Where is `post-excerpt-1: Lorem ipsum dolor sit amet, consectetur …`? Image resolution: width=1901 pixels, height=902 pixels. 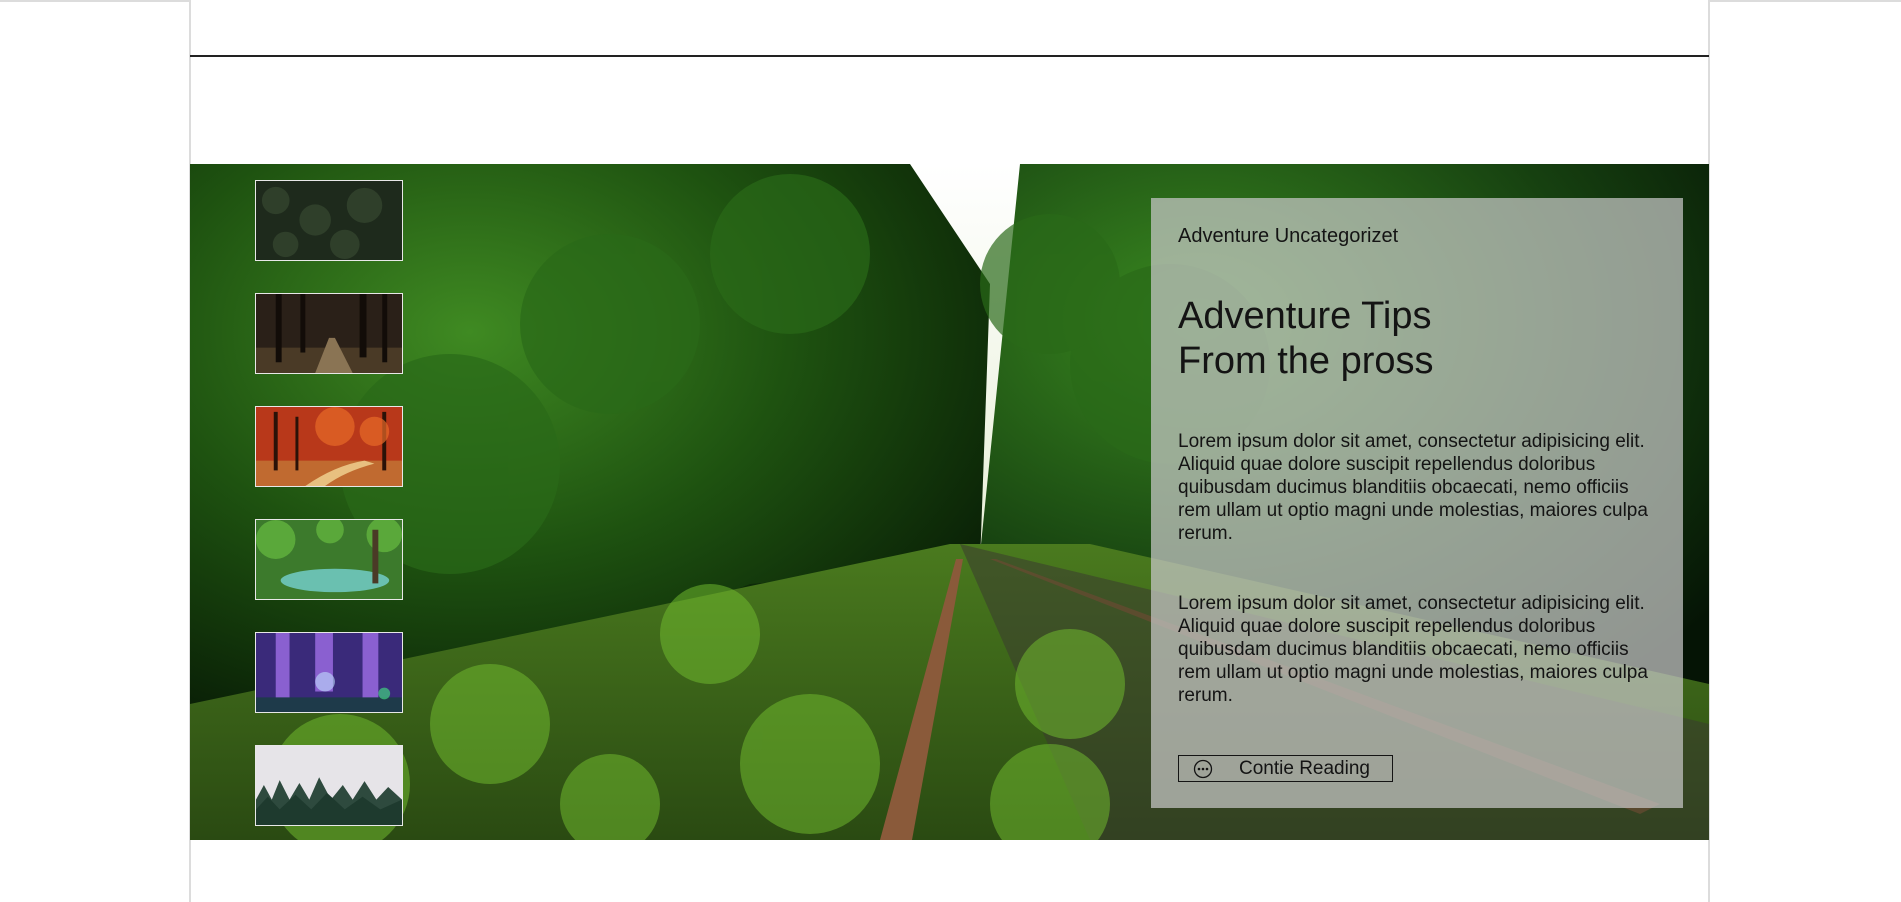 post-excerpt-1: Lorem ipsum dolor sit amet, consectetur … is located at coordinates (1413, 487).